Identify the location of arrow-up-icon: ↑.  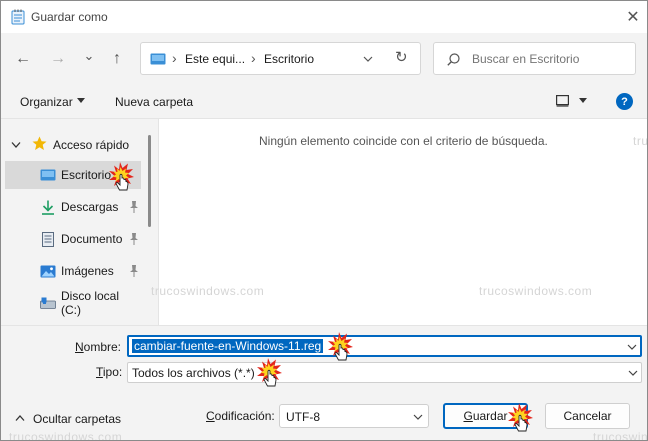
(117, 58).